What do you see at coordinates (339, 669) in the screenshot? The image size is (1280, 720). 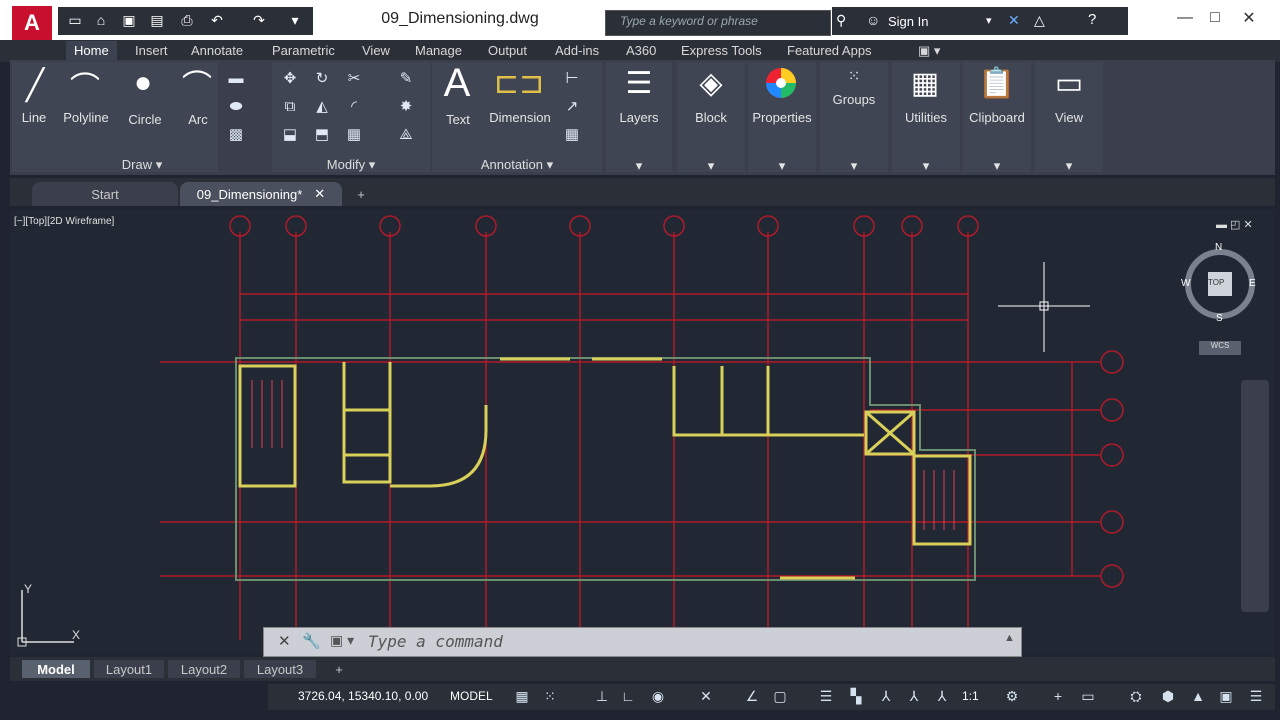 I see `new-layout-icon: +` at bounding box center [339, 669].